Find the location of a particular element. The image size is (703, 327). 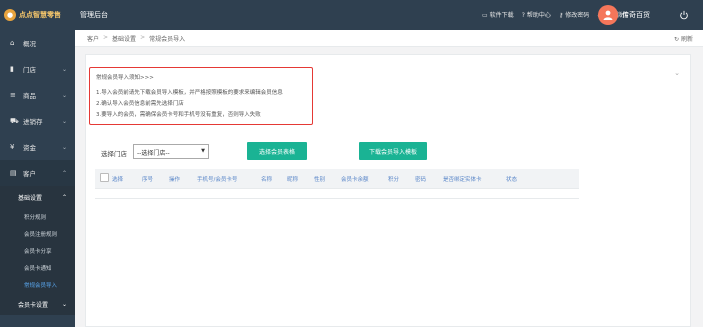

collapse-button: ⌄ is located at coordinates (677, 73).